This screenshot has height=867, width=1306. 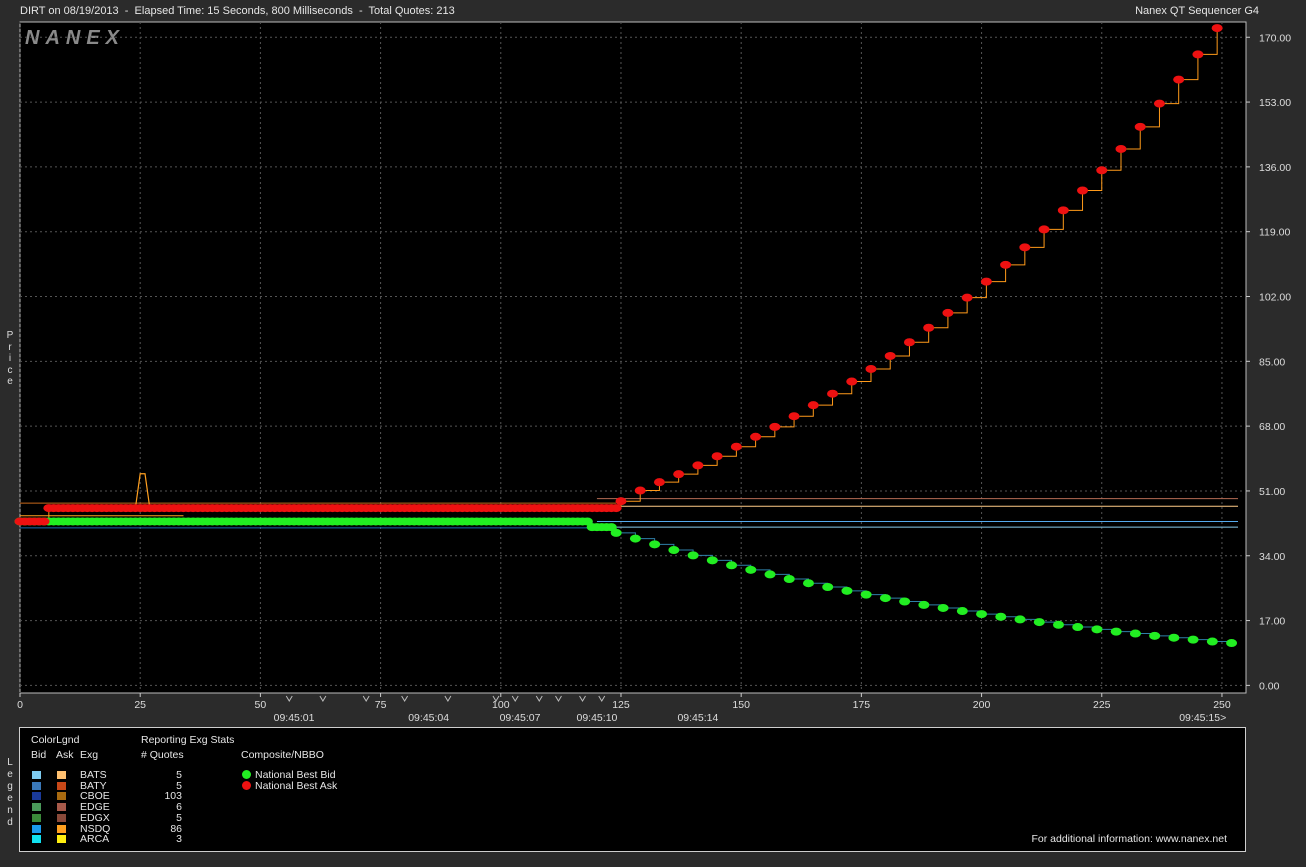 What do you see at coordinates (10, 786) in the screenshot?
I see `legend-vlabel-char: g` at bounding box center [10, 786].